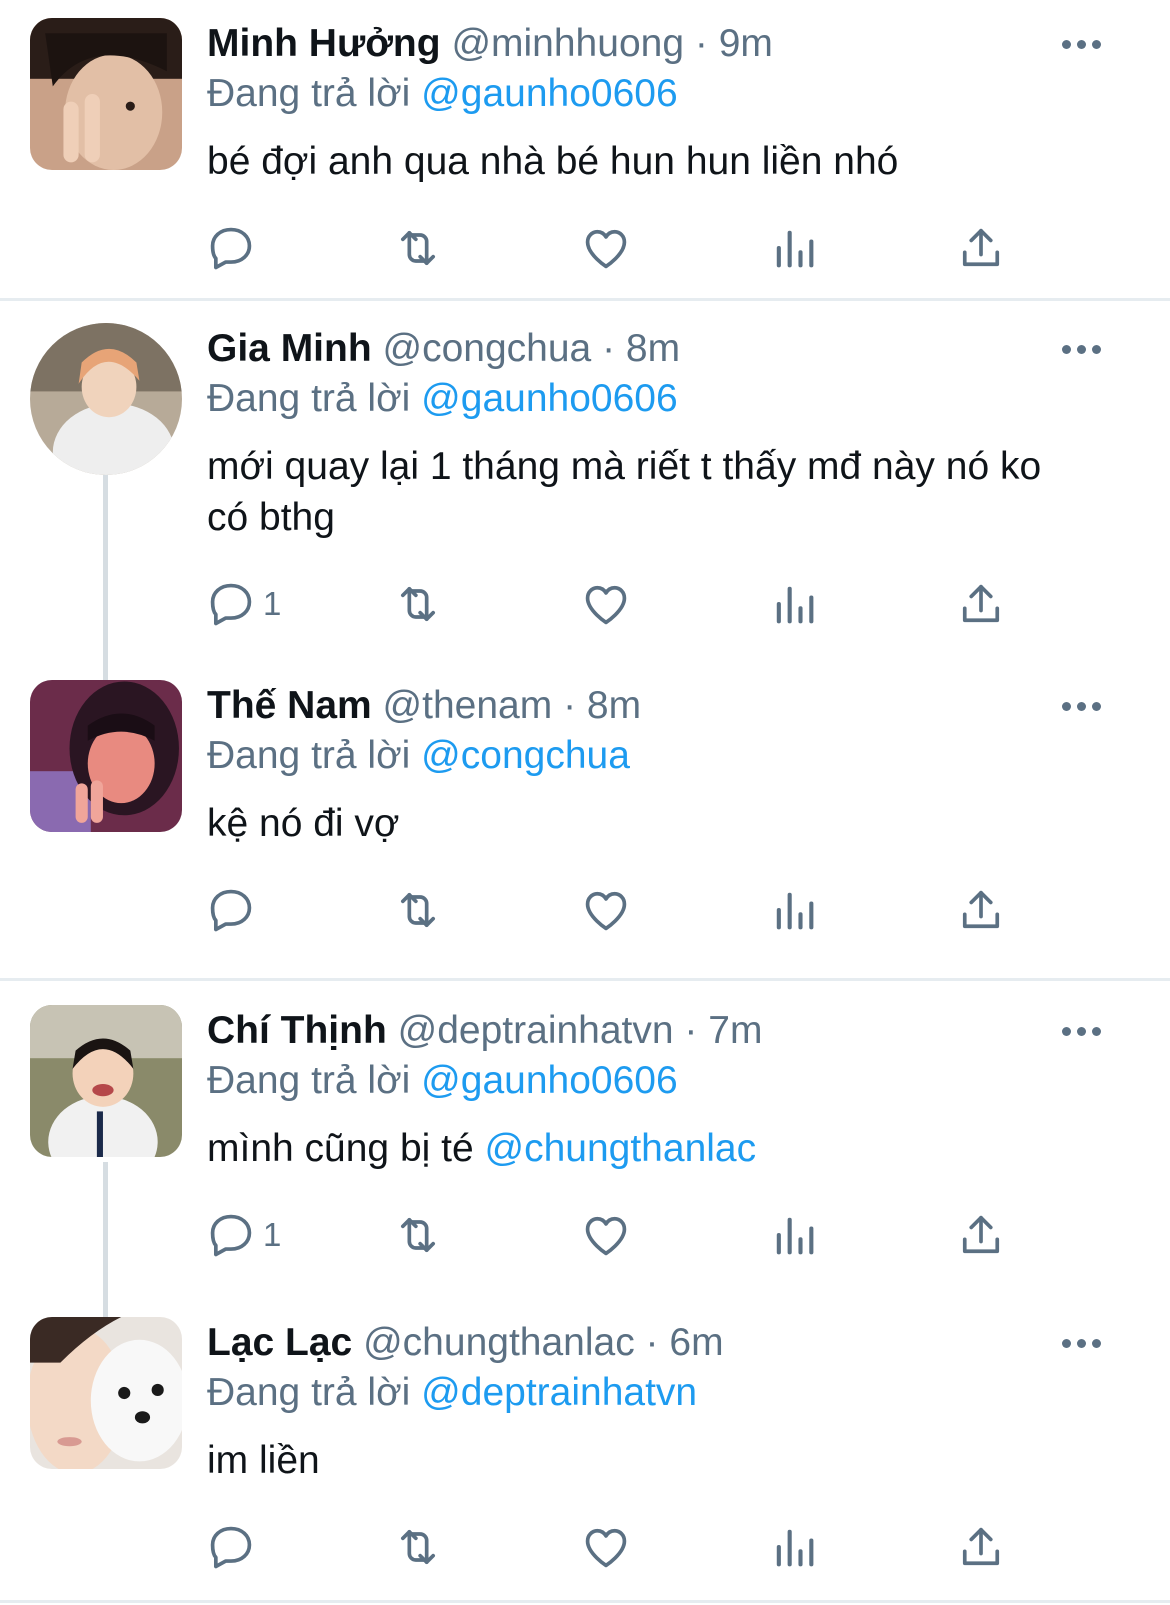  I want to click on author-name: Lạc Lạc, so click(279, 1342).